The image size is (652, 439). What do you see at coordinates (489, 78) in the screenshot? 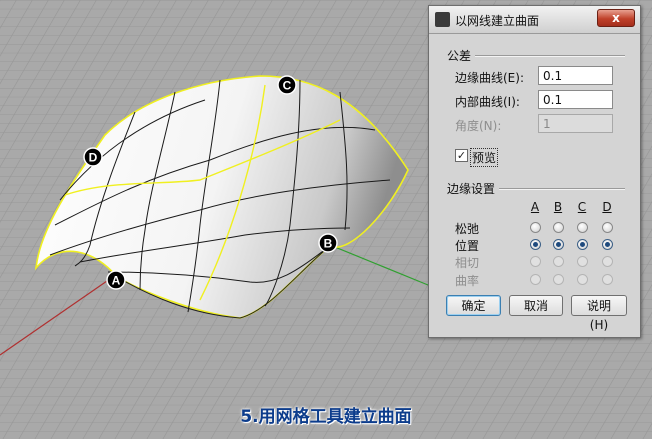
I see `edge-curves-label: 边缘曲线(E):` at bounding box center [489, 78].